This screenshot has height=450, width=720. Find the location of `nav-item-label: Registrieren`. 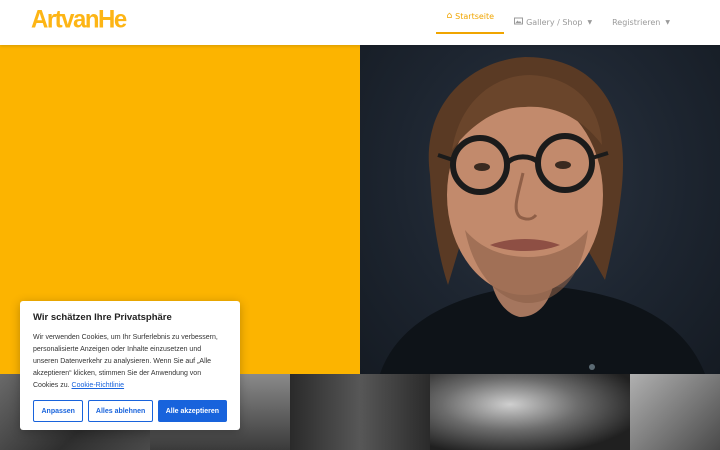

nav-item-label: Registrieren is located at coordinates (636, 22).